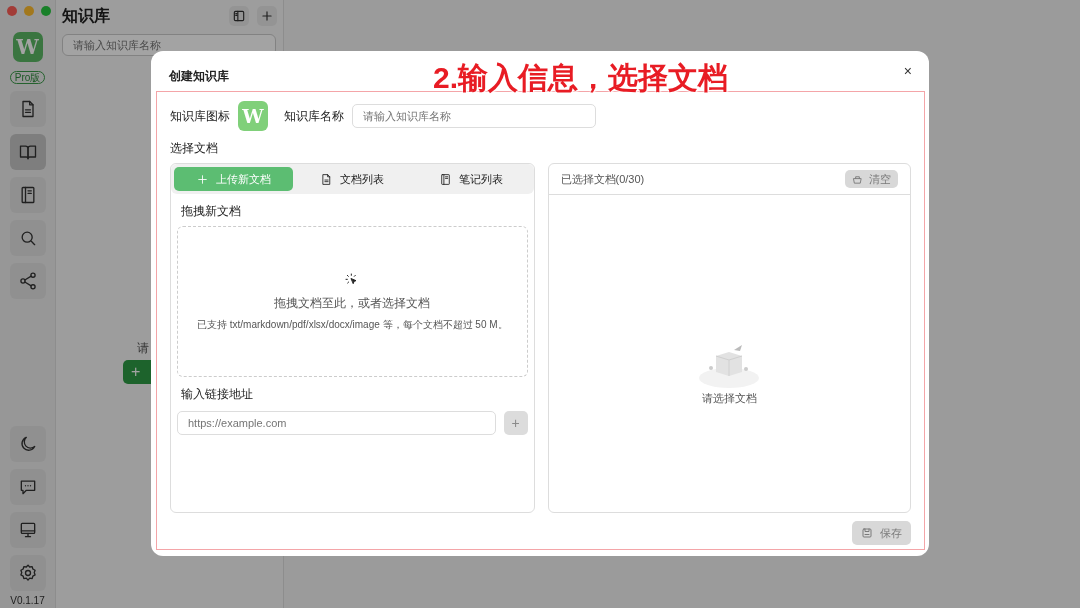 The height and width of the screenshot is (608, 1080). I want to click on settings-icon, so click(27, 573).